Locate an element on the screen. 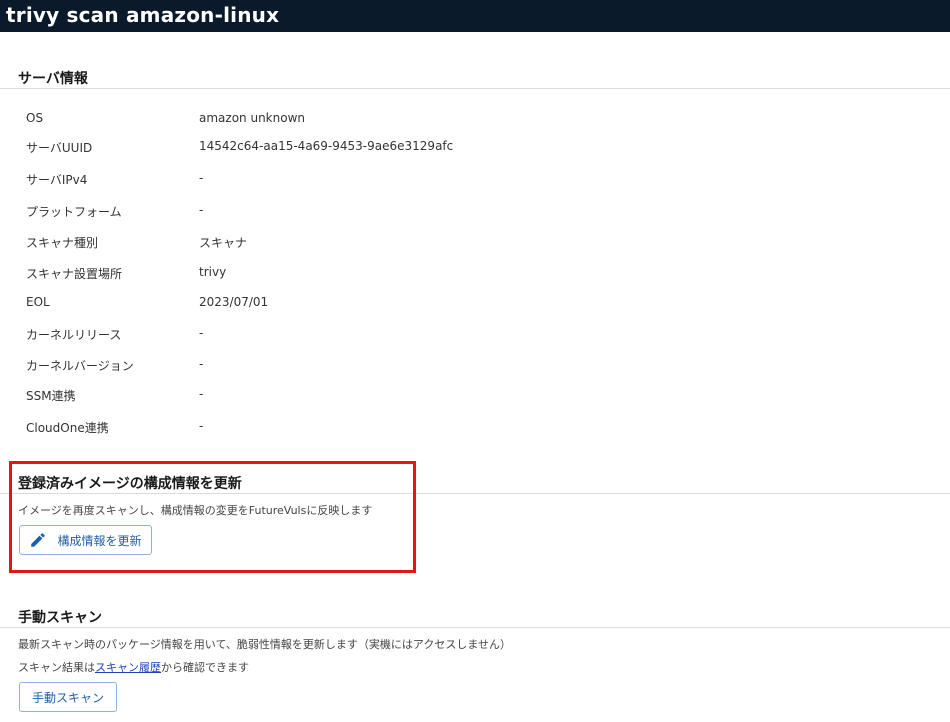 Image resolution: width=950 pixels, height=722 pixels. info-label: EOL is located at coordinates (38, 302).